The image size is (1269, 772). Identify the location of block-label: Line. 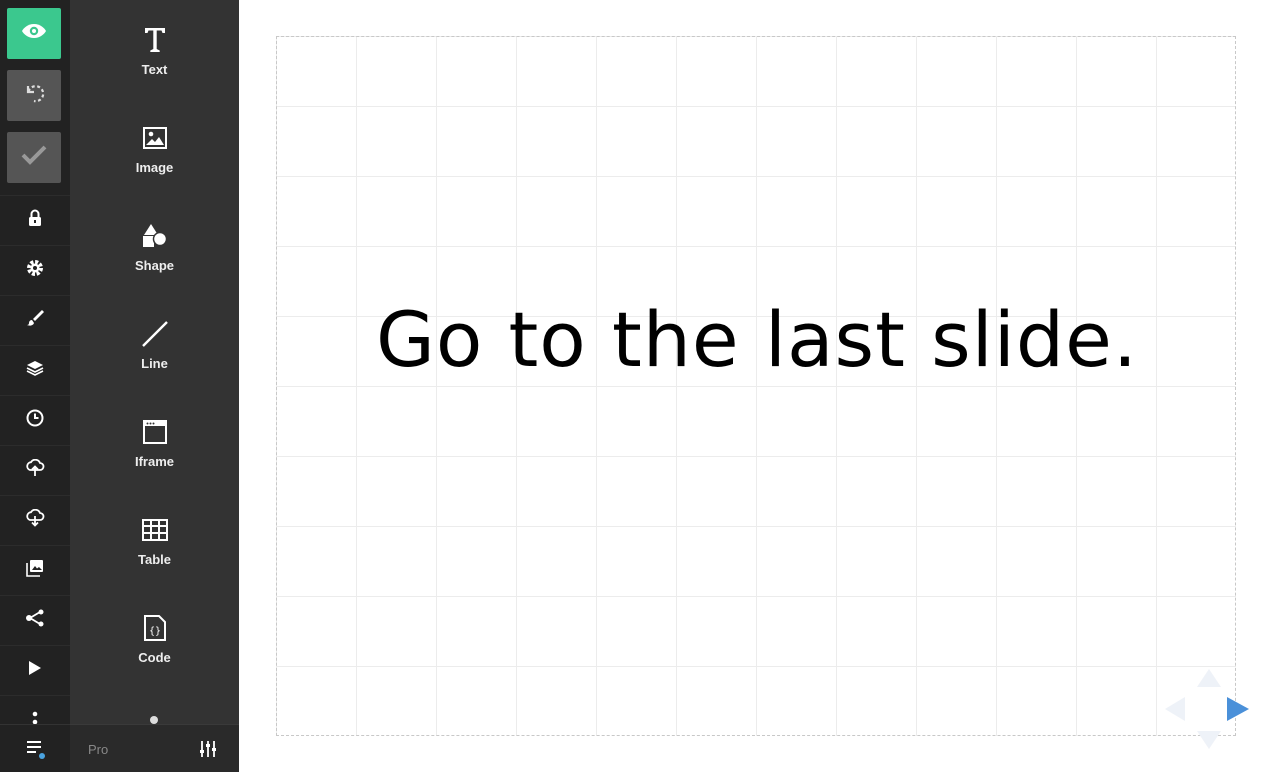
(154, 363).